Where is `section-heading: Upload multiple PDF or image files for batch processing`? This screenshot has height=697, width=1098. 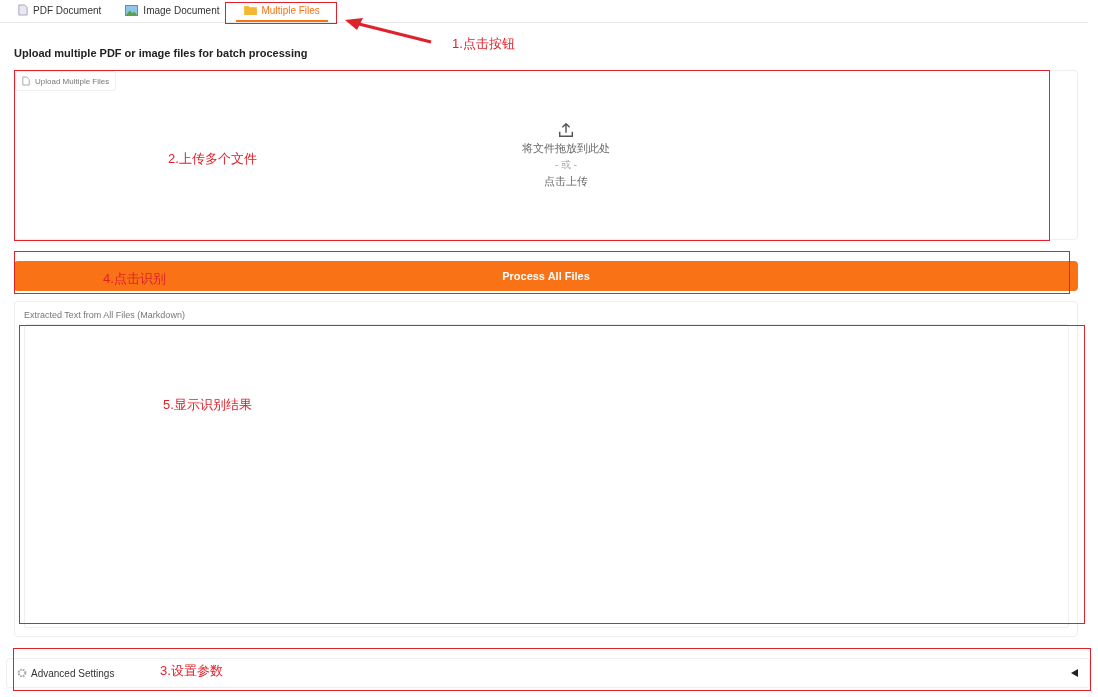 section-heading: Upload multiple PDF or image files for batch processing is located at coordinates (161, 53).